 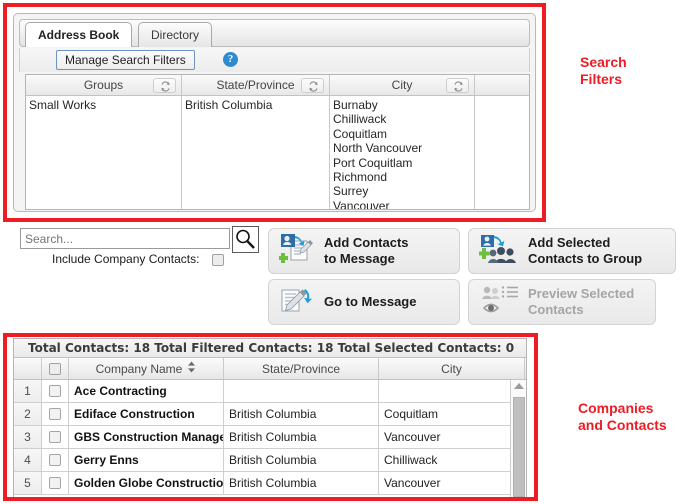 What do you see at coordinates (126, 259) in the screenshot?
I see `include-company-contacts-label: Include Company Contacts:` at bounding box center [126, 259].